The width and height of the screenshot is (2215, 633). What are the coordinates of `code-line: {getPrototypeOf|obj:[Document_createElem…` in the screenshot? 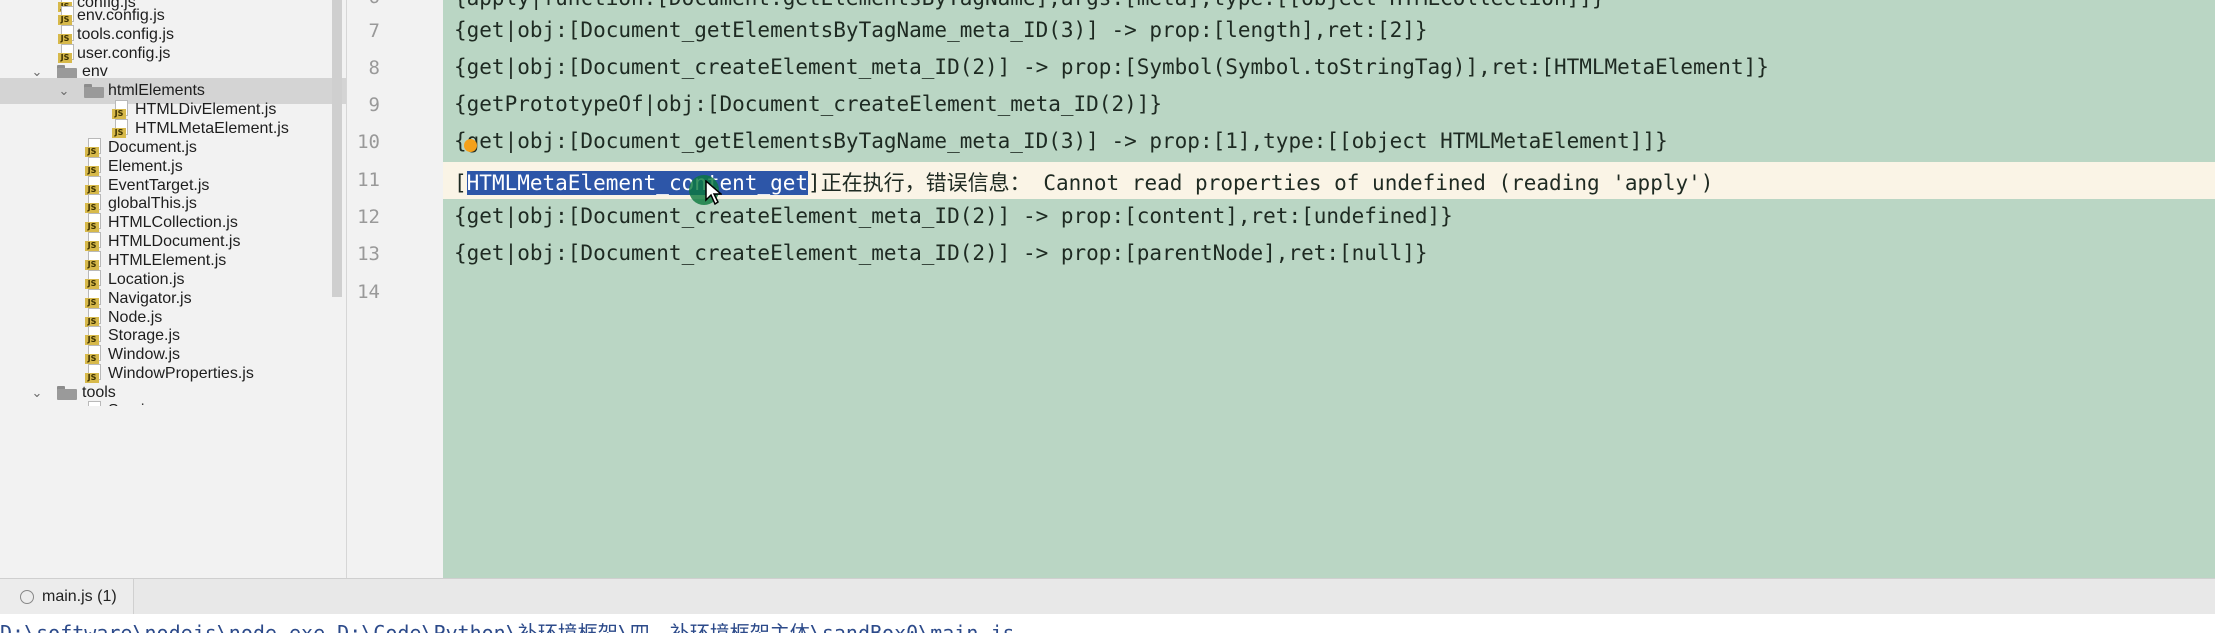 It's located at (808, 104).